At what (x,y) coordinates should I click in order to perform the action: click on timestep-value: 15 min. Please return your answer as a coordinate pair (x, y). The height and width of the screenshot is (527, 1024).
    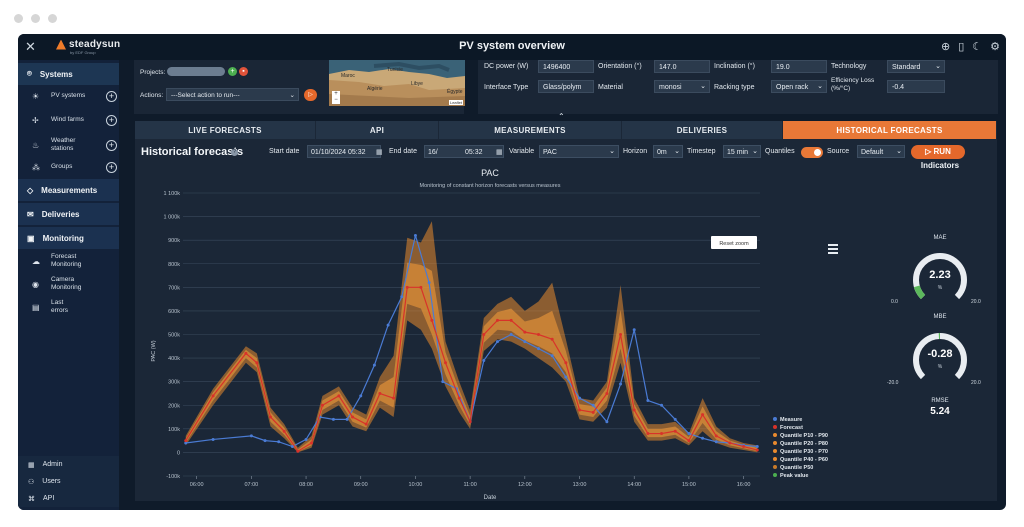
    Looking at the image, I should click on (738, 152).